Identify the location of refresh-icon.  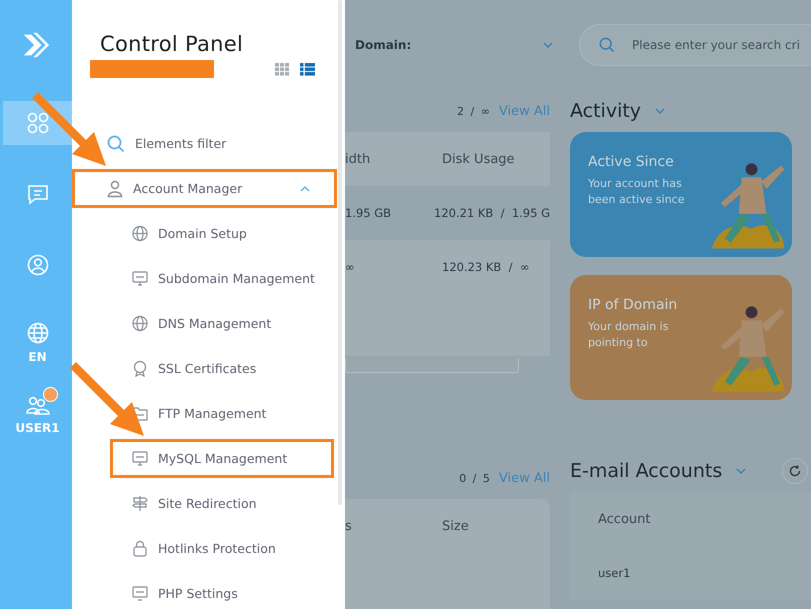
(795, 471).